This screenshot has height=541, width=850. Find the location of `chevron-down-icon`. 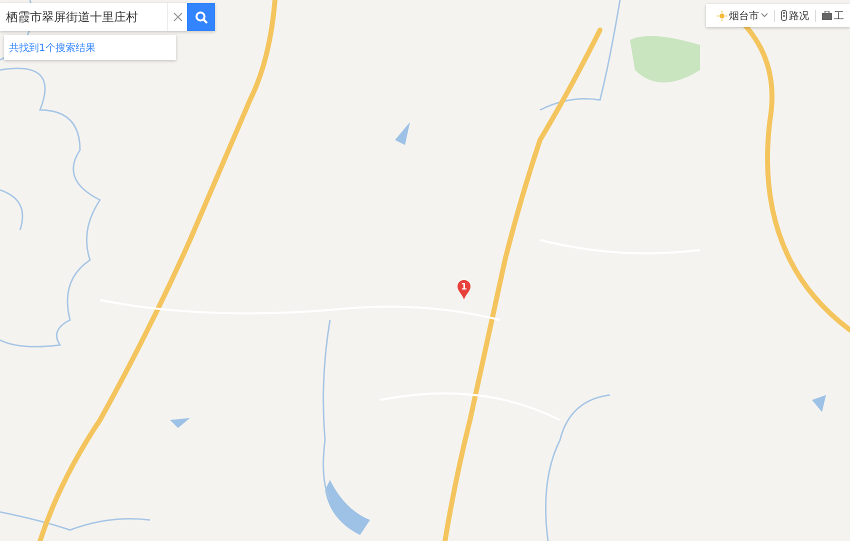

chevron-down-icon is located at coordinates (764, 15).